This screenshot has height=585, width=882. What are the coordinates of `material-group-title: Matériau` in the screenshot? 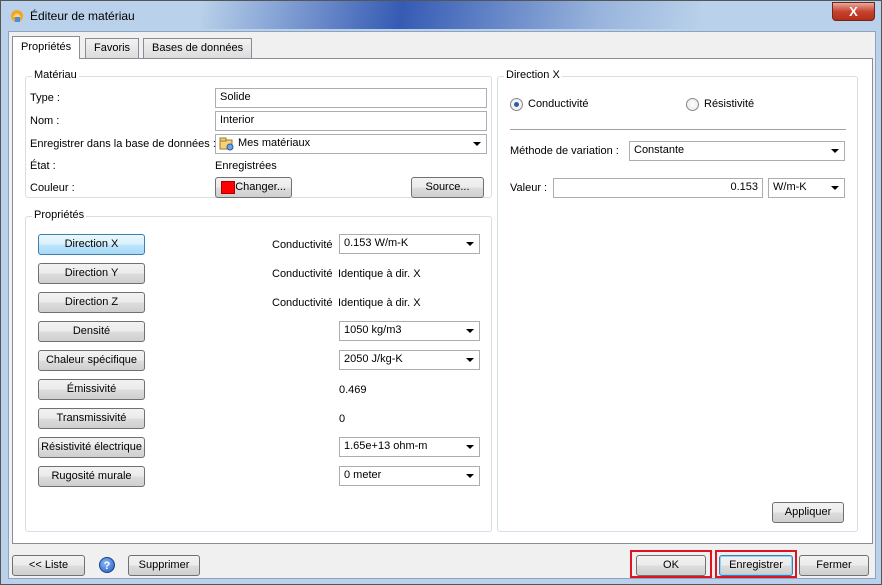 It's located at (55, 75).